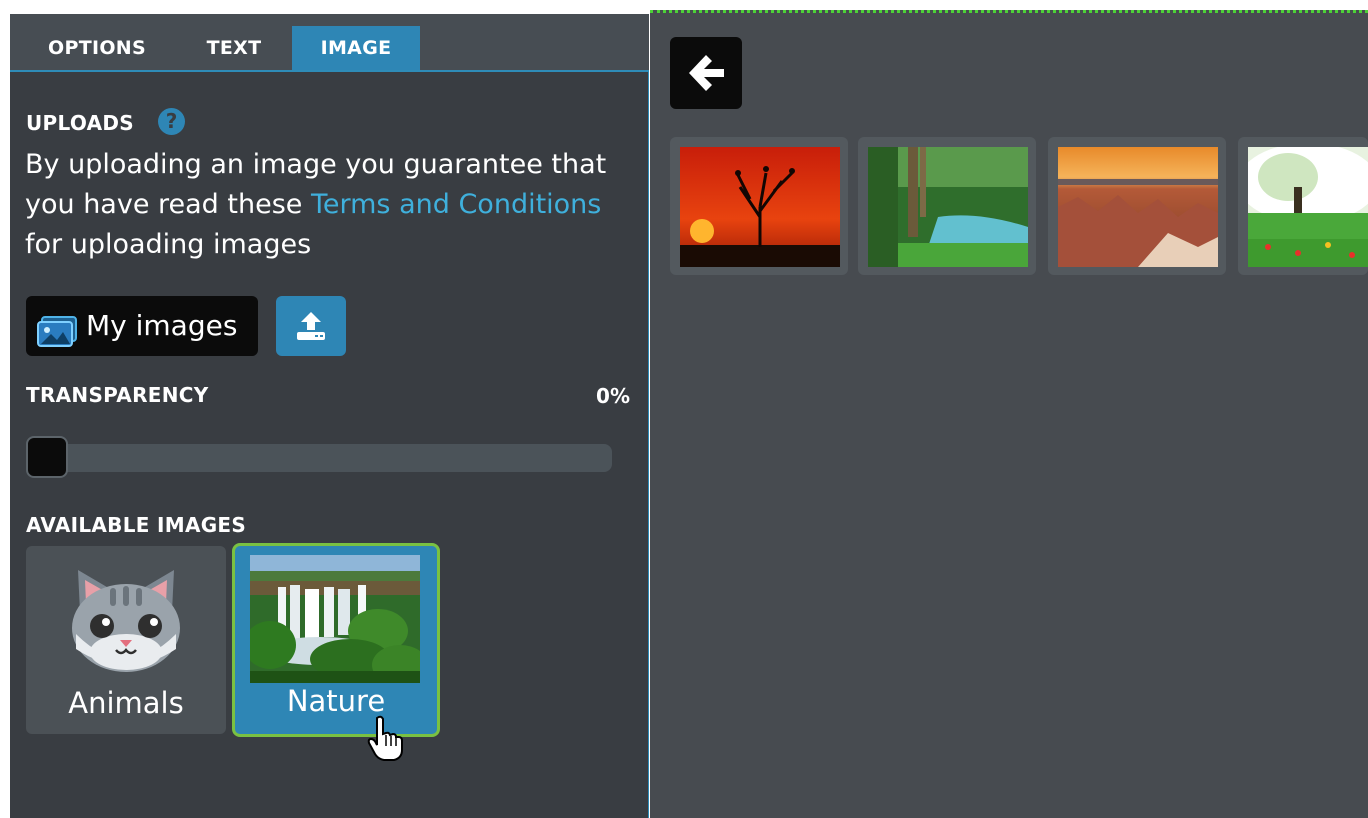 Image resolution: width=1368 pixels, height=818 pixels. I want to click on gallery-image-sunset-tree, so click(759, 206).